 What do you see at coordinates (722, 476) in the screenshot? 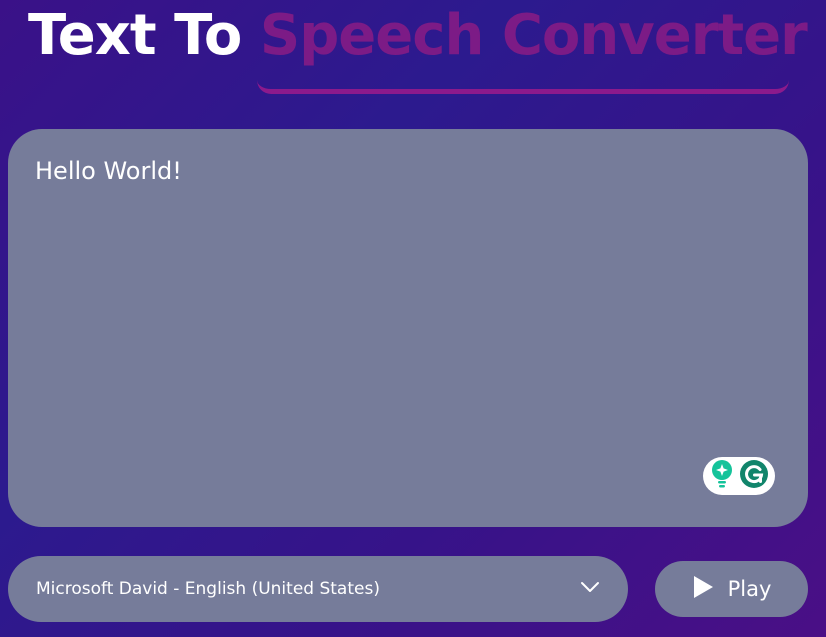
I see `lightbulb-icon` at bounding box center [722, 476].